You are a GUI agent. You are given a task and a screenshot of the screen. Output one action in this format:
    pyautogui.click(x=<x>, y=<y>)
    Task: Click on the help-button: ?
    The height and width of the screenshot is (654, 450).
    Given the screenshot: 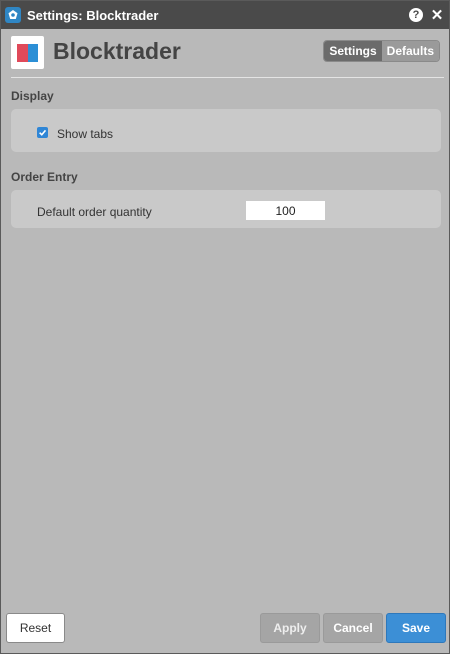 What is the action you would take?
    pyautogui.click(x=416, y=15)
    